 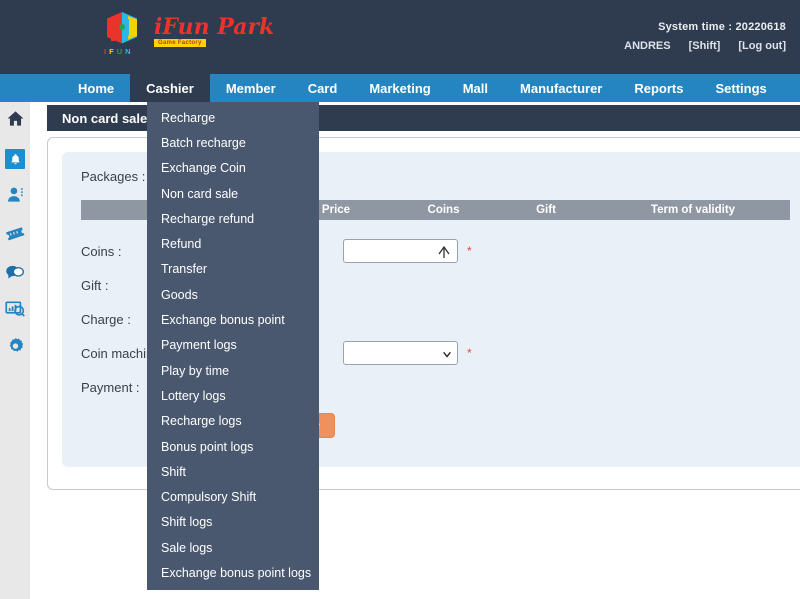 I want to click on bell-icon, so click(x=15, y=159).